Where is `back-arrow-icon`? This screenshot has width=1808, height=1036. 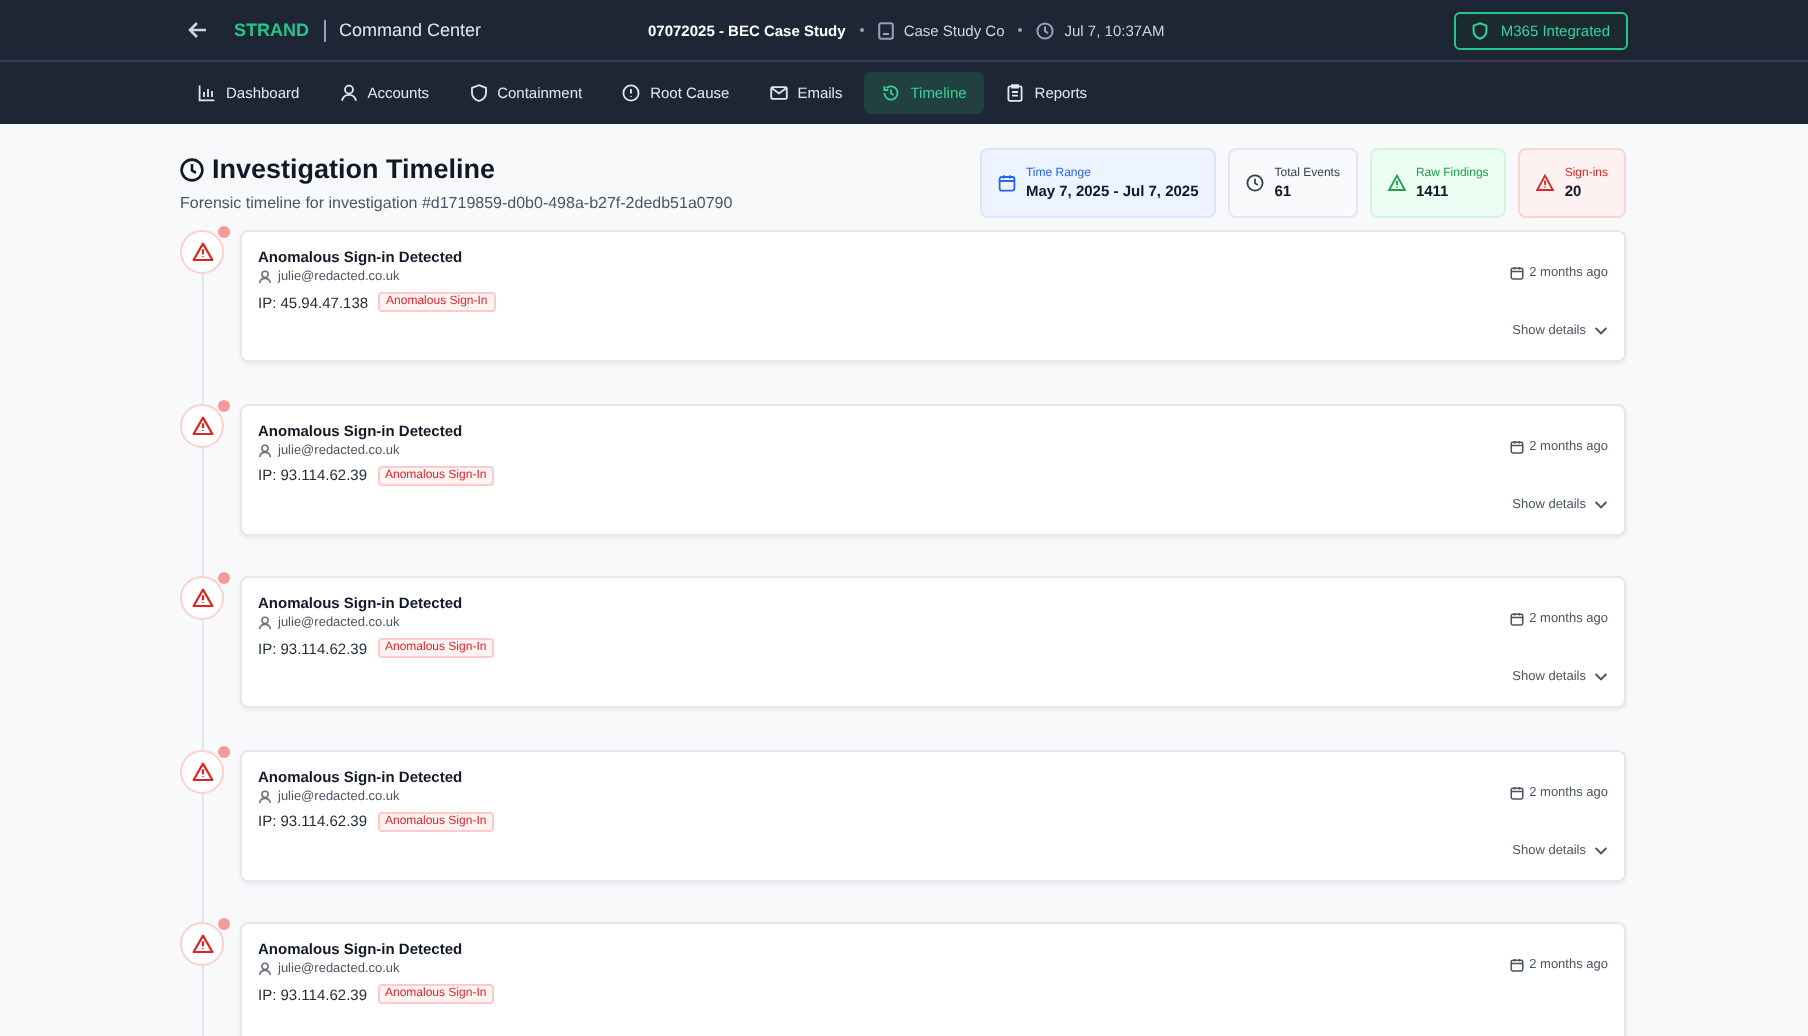 back-arrow-icon is located at coordinates (198, 30).